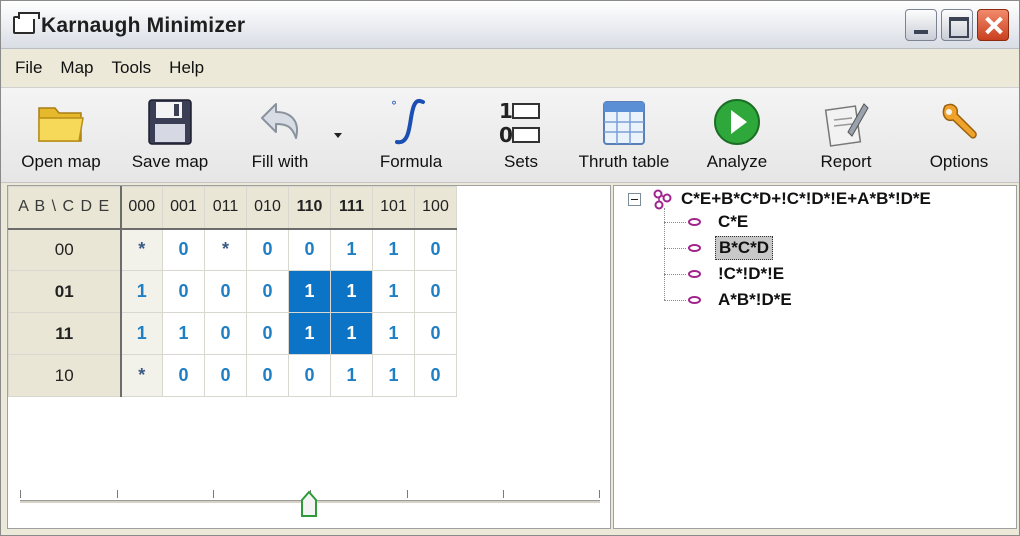  What do you see at coordinates (737, 136) in the screenshot?
I see `analyze-button: Analyze` at bounding box center [737, 136].